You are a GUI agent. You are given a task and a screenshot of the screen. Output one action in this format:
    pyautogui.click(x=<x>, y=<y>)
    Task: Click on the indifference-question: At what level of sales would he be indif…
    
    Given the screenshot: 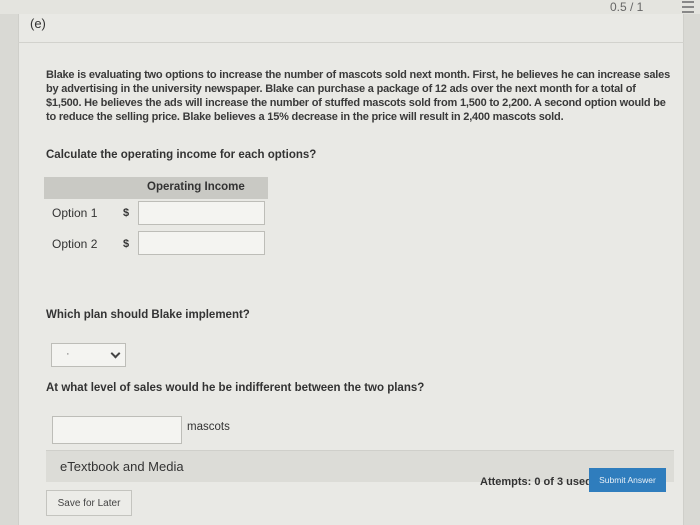 What is the action you would take?
    pyautogui.click(x=235, y=388)
    